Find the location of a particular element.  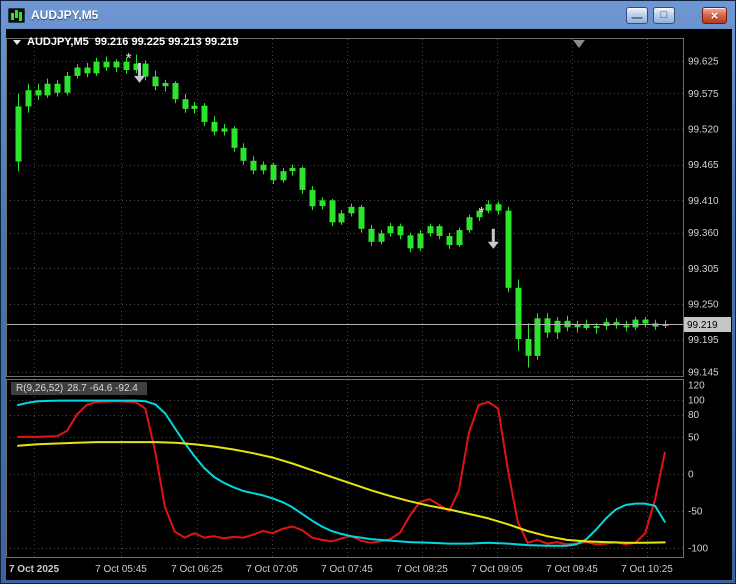

titlebar: AUDJPY,M5 — □ × is located at coordinates (368, 15).